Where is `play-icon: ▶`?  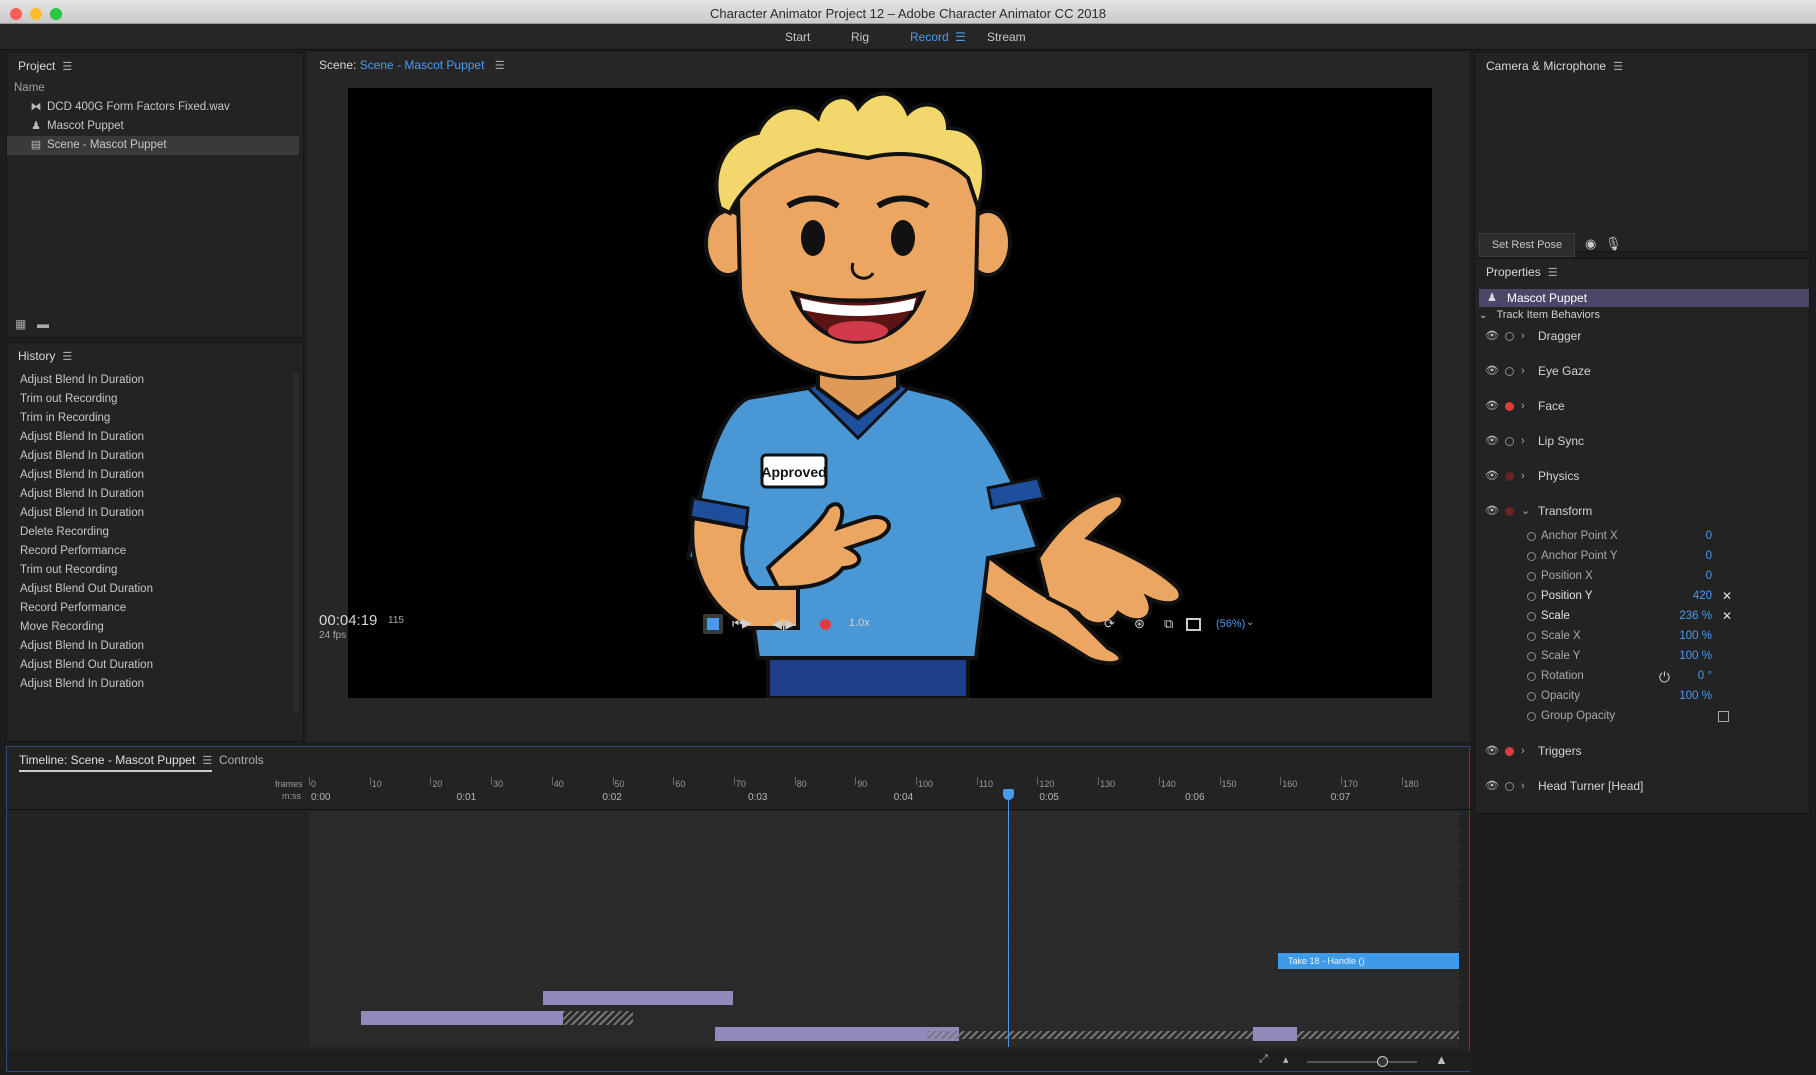
play-icon: ▶ is located at coordinates (747, 623).